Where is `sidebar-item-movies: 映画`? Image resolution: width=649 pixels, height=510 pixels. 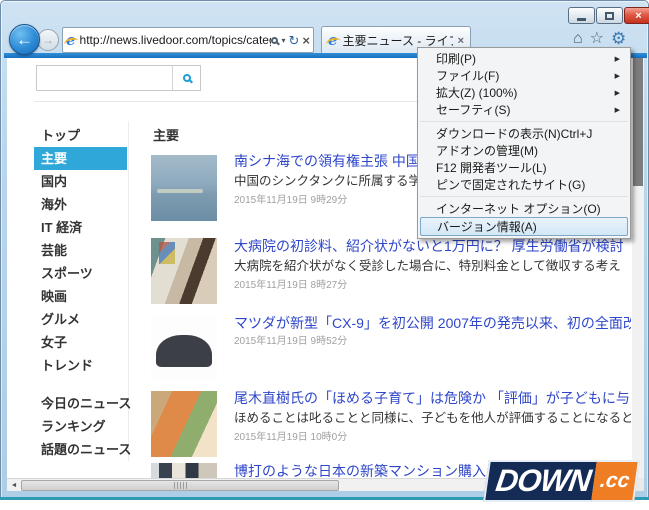
sidebar-item-movies: 映画 is located at coordinates (80, 296).